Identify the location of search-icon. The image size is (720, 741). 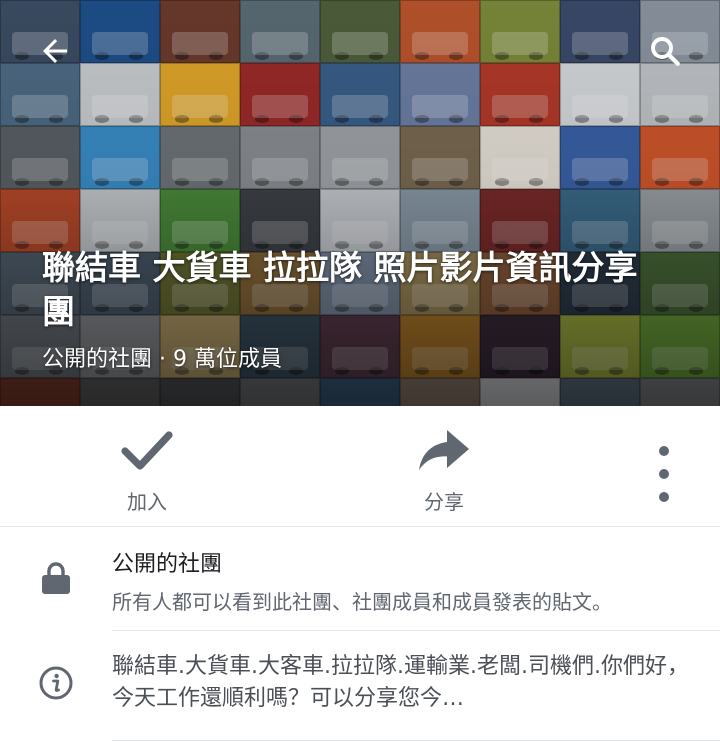
(665, 51).